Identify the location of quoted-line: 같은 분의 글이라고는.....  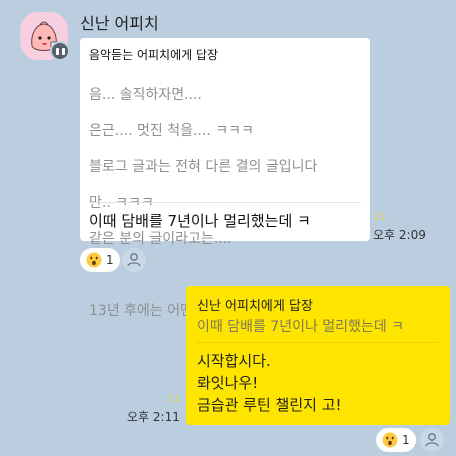
(160, 239).